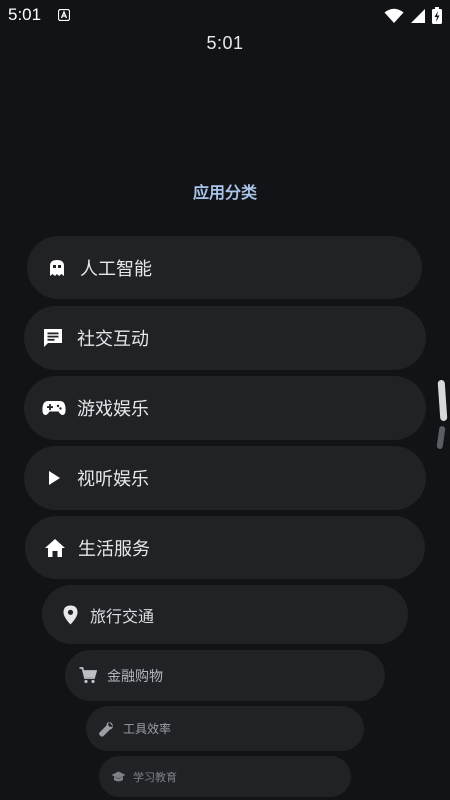 This screenshot has height=800, width=450. I want to click on gamepad-icon, so click(54, 408).